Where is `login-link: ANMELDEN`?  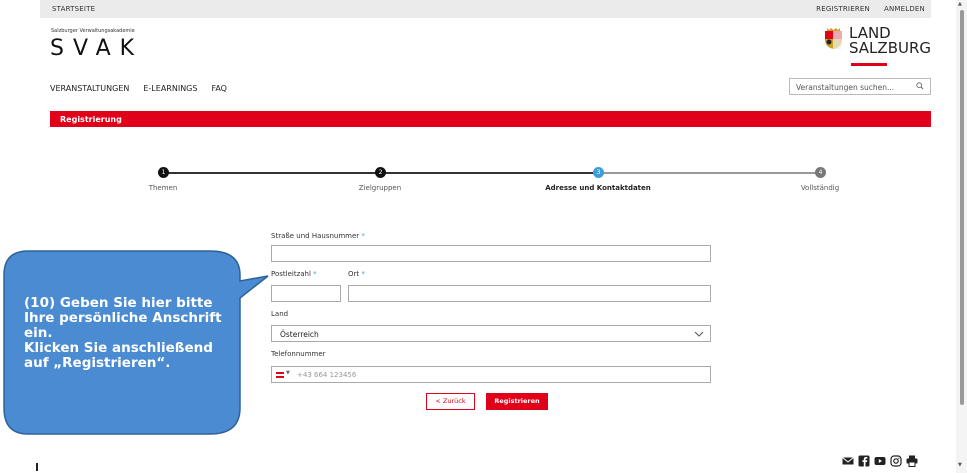
login-link: ANMELDEN is located at coordinates (904, 9).